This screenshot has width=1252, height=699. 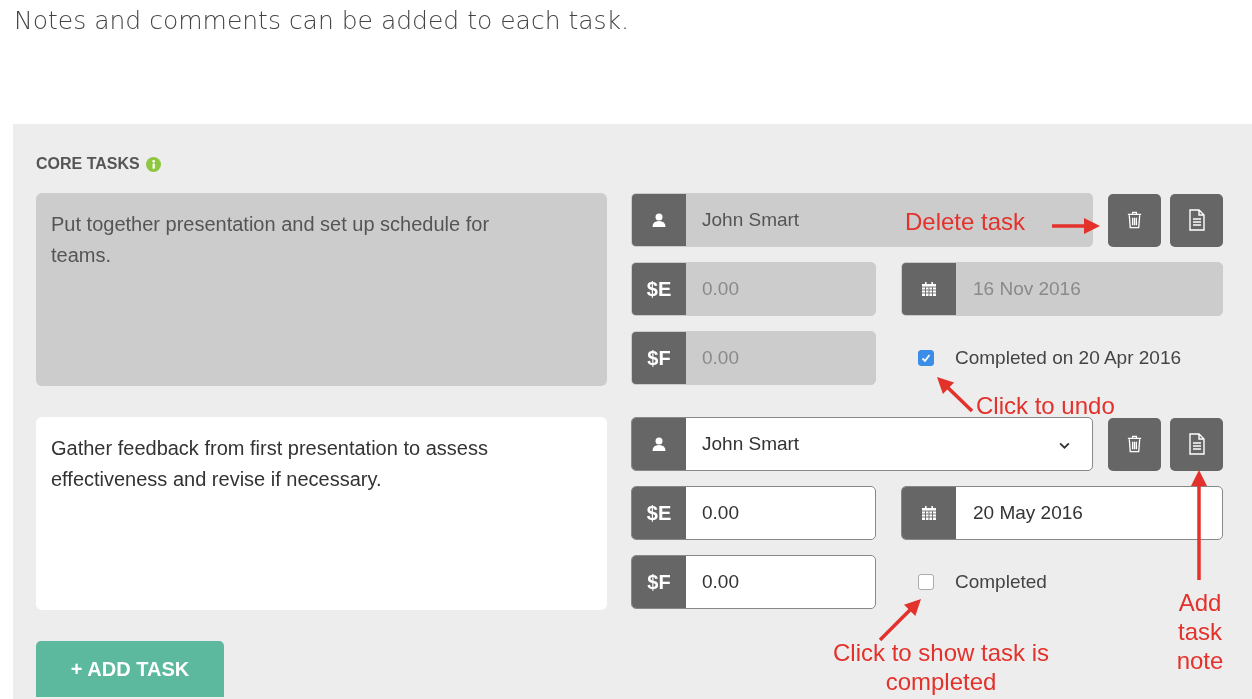 What do you see at coordinates (1200, 631) in the screenshot?
I see `annotation-text: Add task note` at bounding box center [1200, 631].